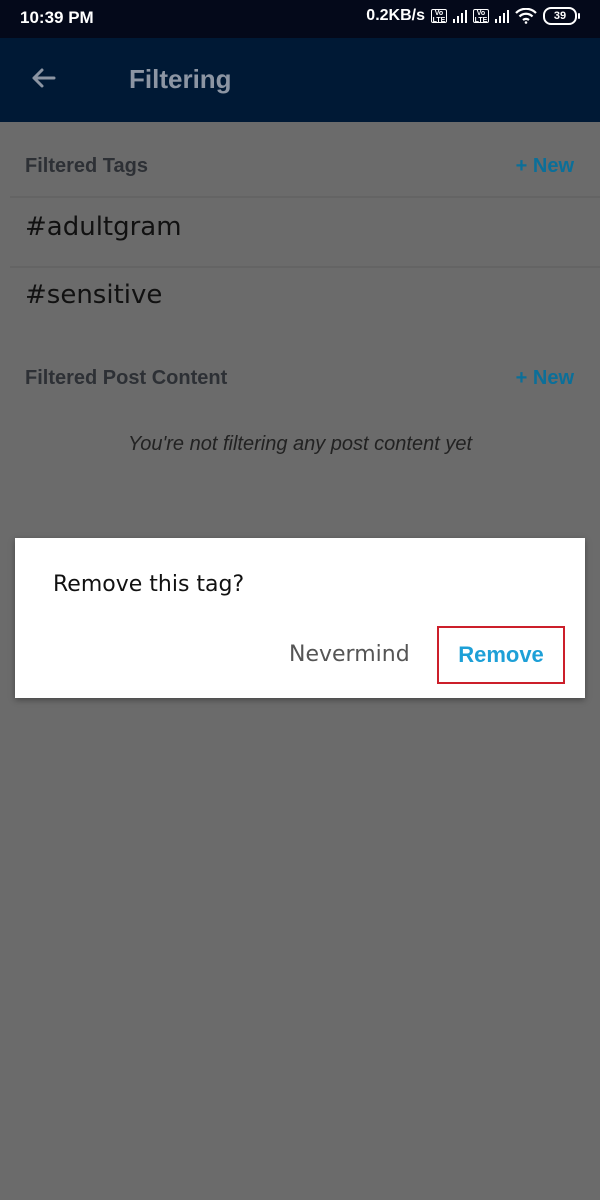  I want to click on tag-label: #adultgram, so click(103, 227).